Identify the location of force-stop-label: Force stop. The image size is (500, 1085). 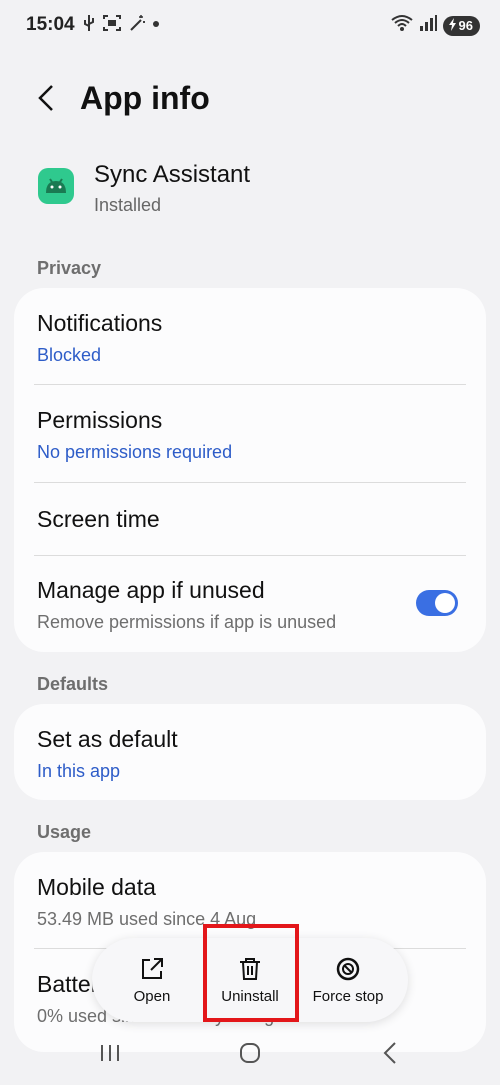
(348, 996).